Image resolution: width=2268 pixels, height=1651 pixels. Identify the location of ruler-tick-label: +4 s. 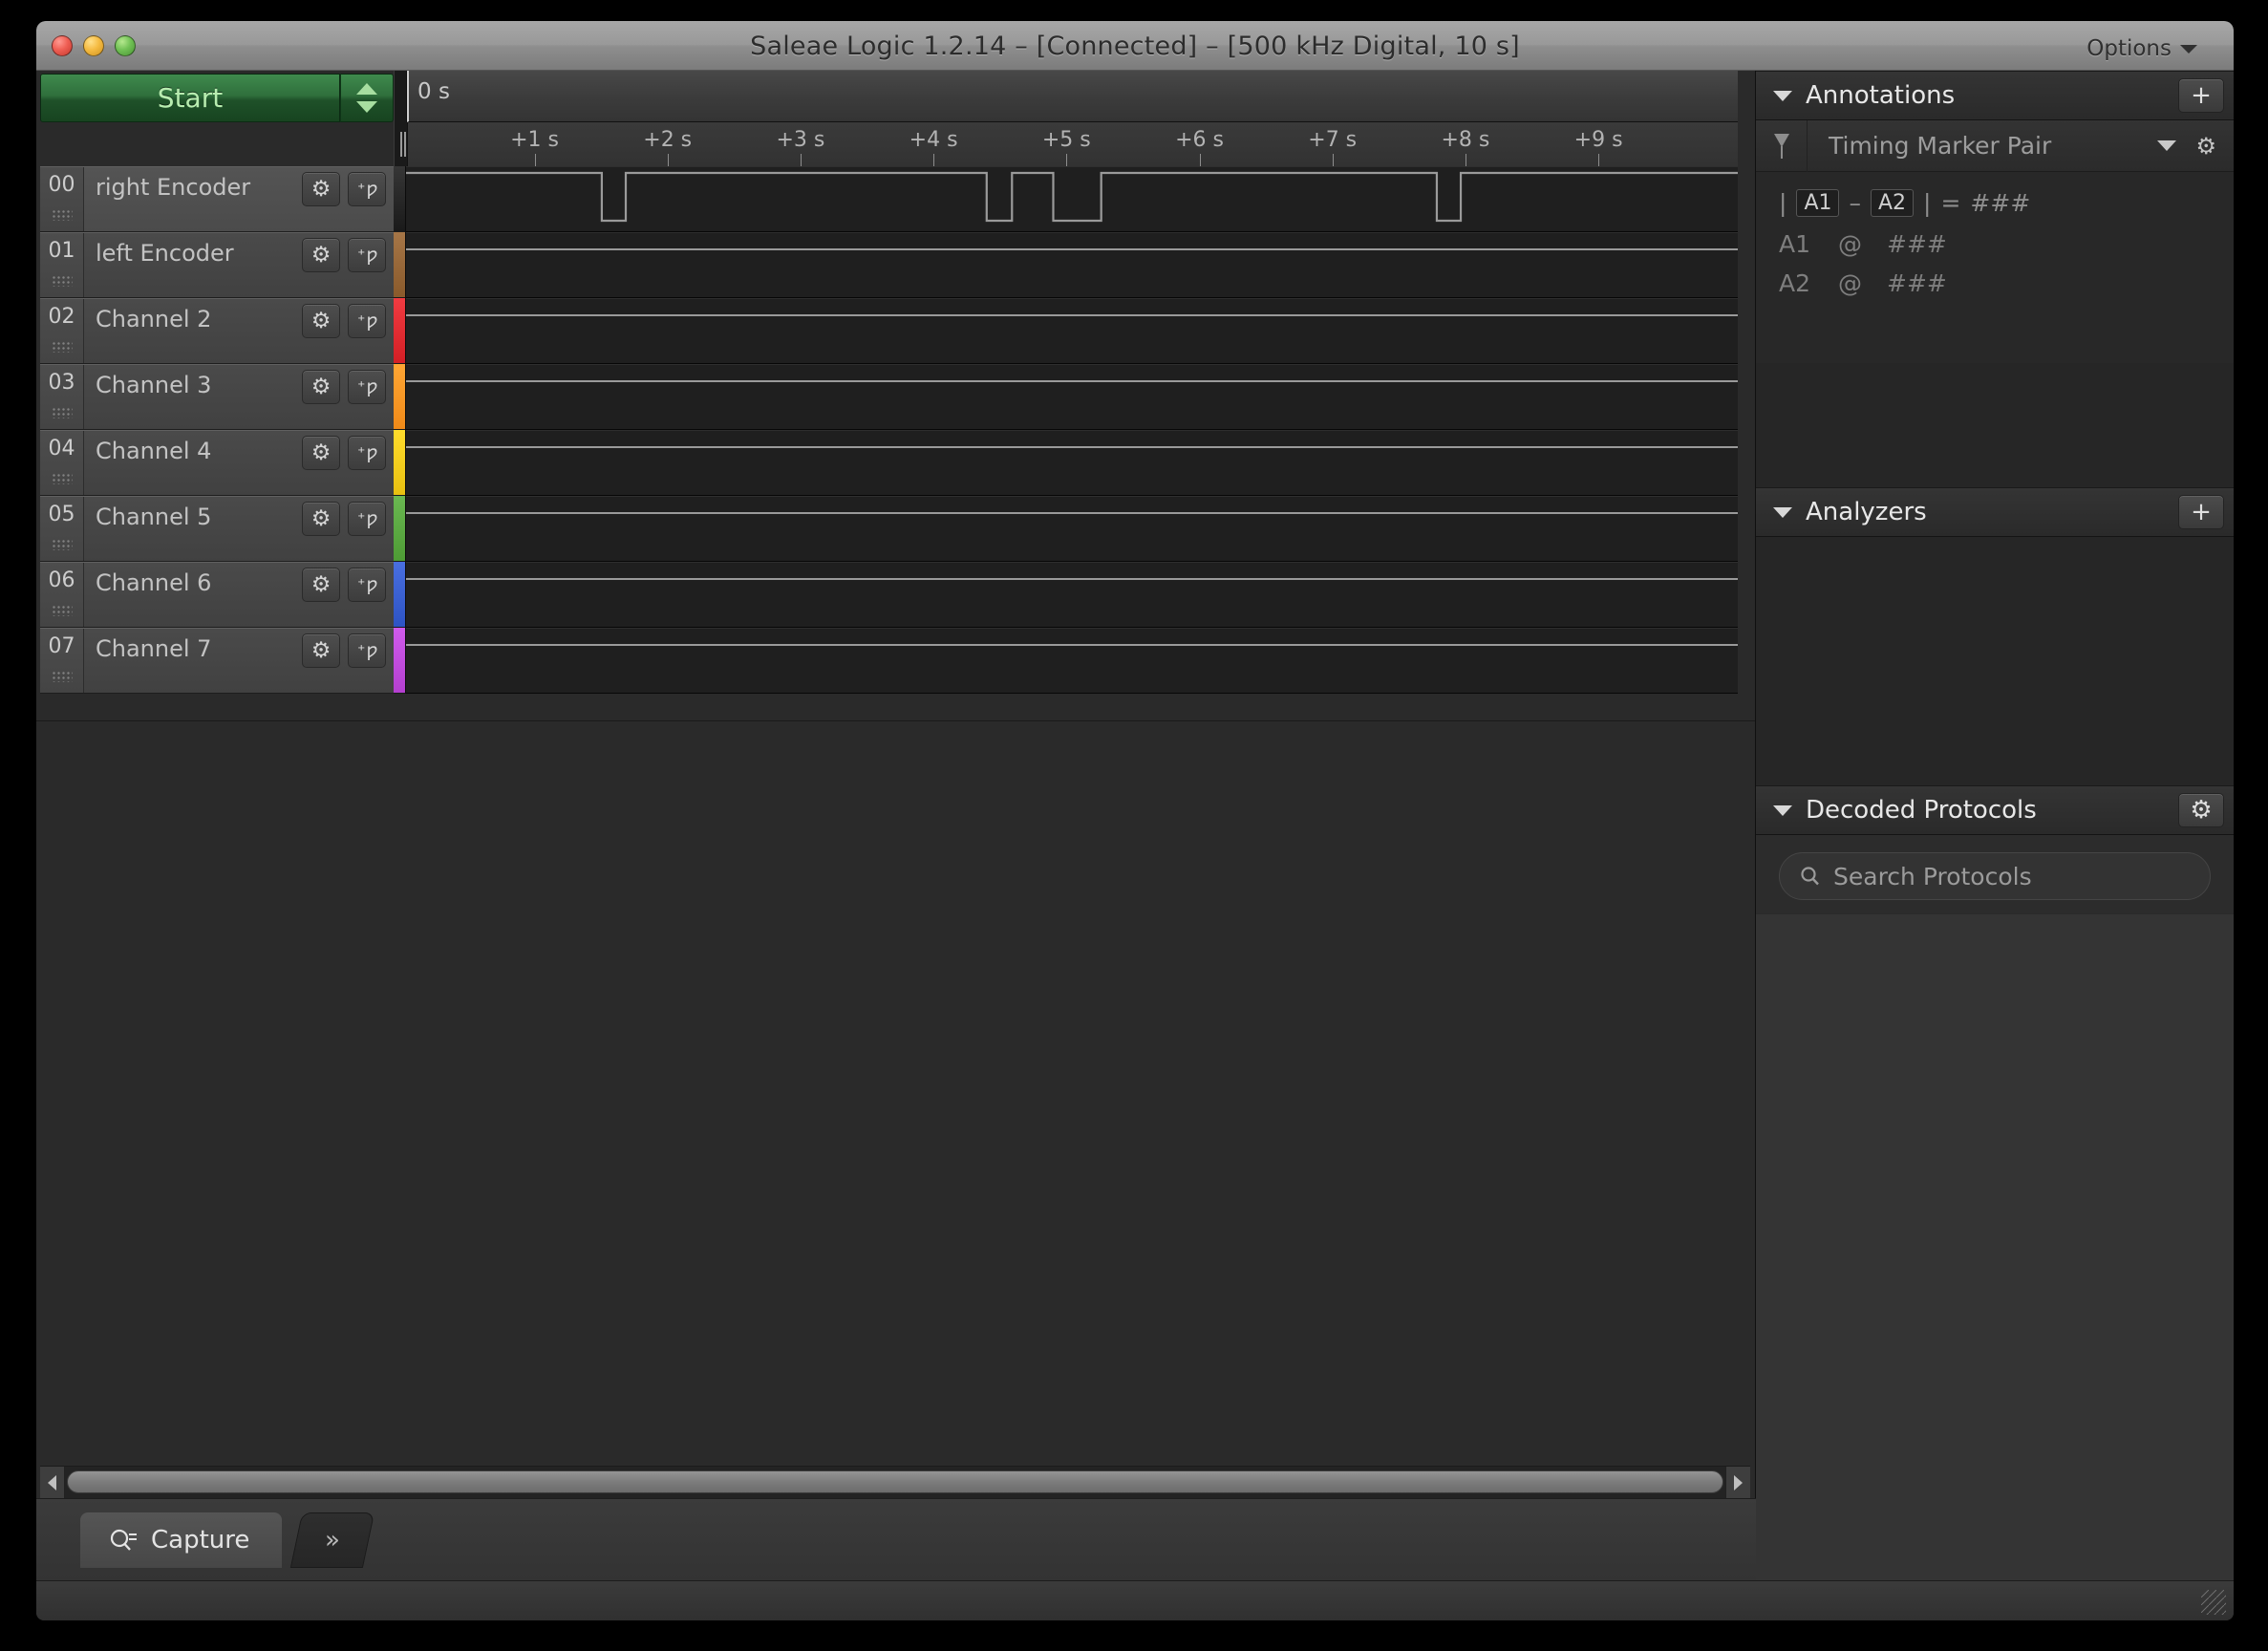
(934, 140).